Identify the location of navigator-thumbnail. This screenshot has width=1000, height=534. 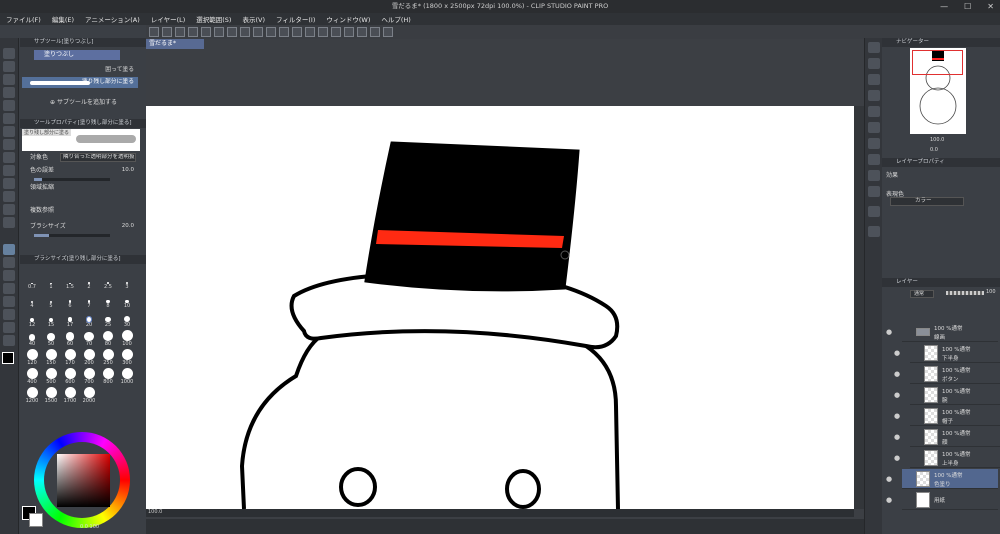
(938, 91).